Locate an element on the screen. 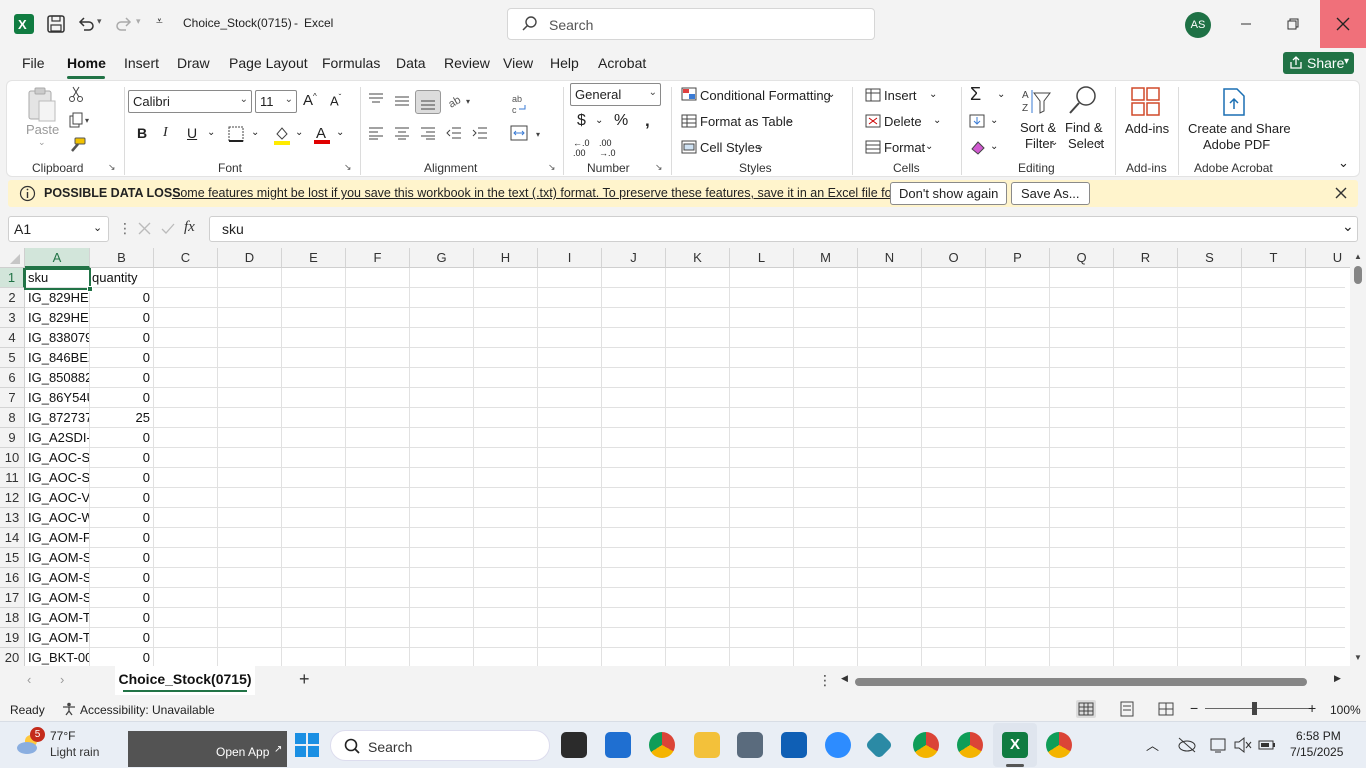 The width and height of the screenshot is (1366, 768). scroll-left-icon: ◀ is located at coordinates (844, 678).